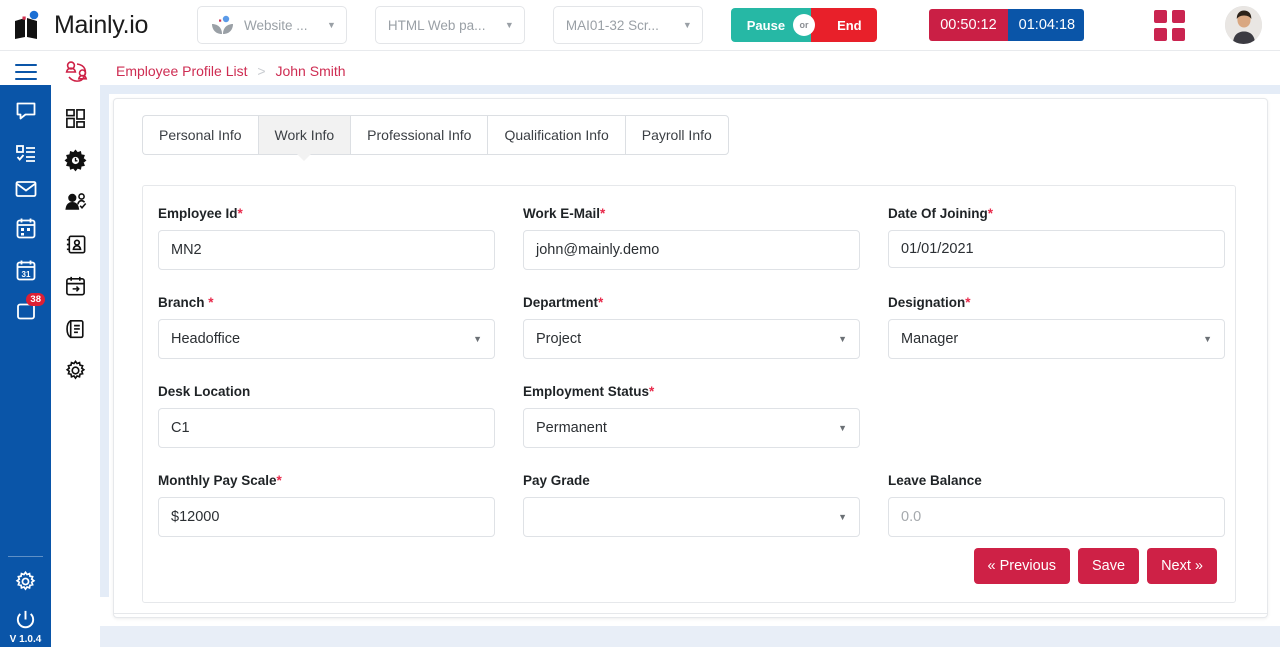  I want to click on field-monthly-pay-scale: Monthly Pay Scale* $12000, so click(326, 505).